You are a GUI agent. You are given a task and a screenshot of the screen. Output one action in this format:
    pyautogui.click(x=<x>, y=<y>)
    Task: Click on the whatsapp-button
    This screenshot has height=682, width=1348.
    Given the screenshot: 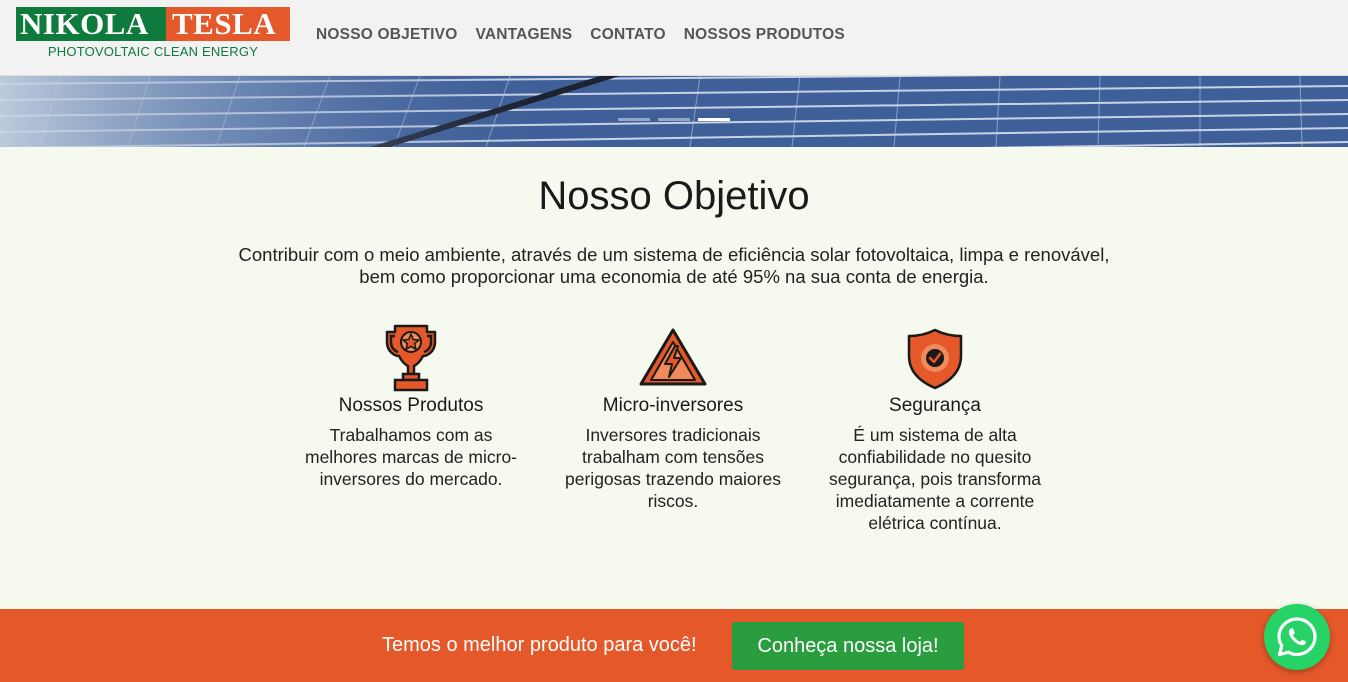 What is the action you would take?
    pyautogui.click(x=1297, y=637)
    